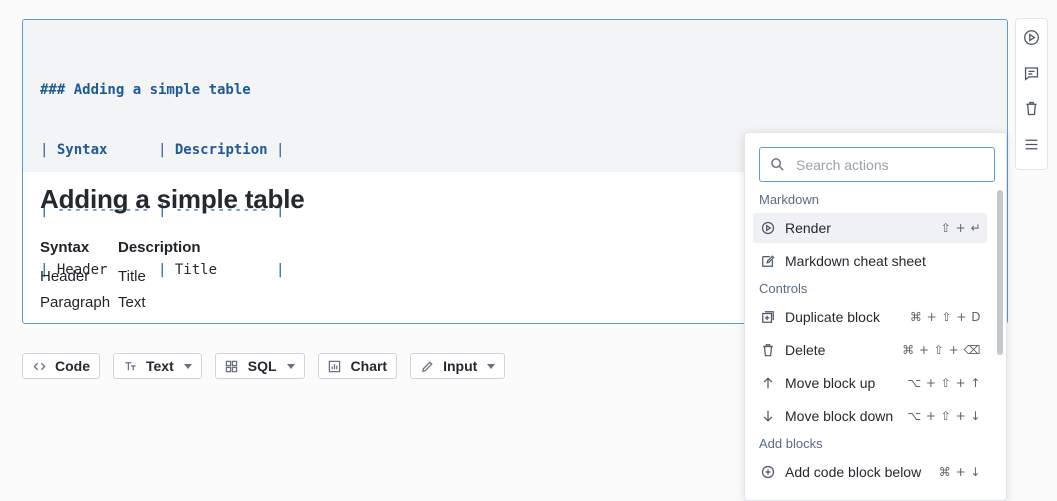 Image resolution: width=1057 pixels, height=501 pixels. Describe the element at coordinates (768, 261) in the screenshot. I see `edit-note-icon` at that location.